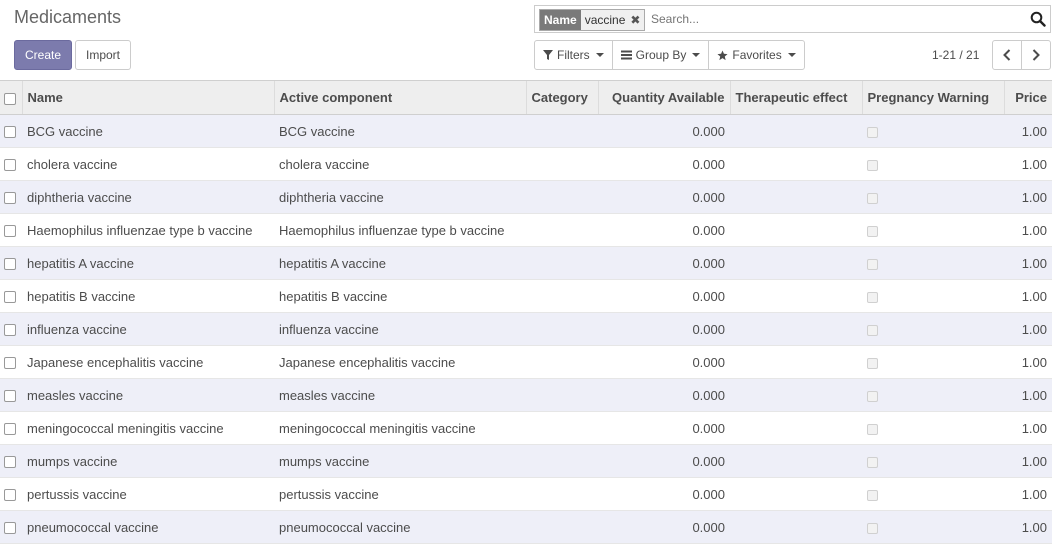  Describe the element at coordinates (148, 461) in the screenshot. I see `cell-name: mumps vaccine` at that location.